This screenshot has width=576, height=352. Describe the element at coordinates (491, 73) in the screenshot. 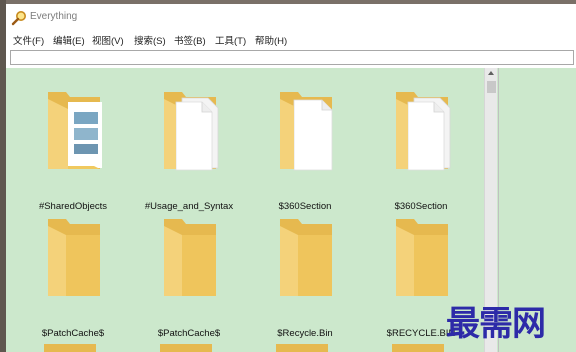

I see `scroll-up-arrow-icon` at that location.